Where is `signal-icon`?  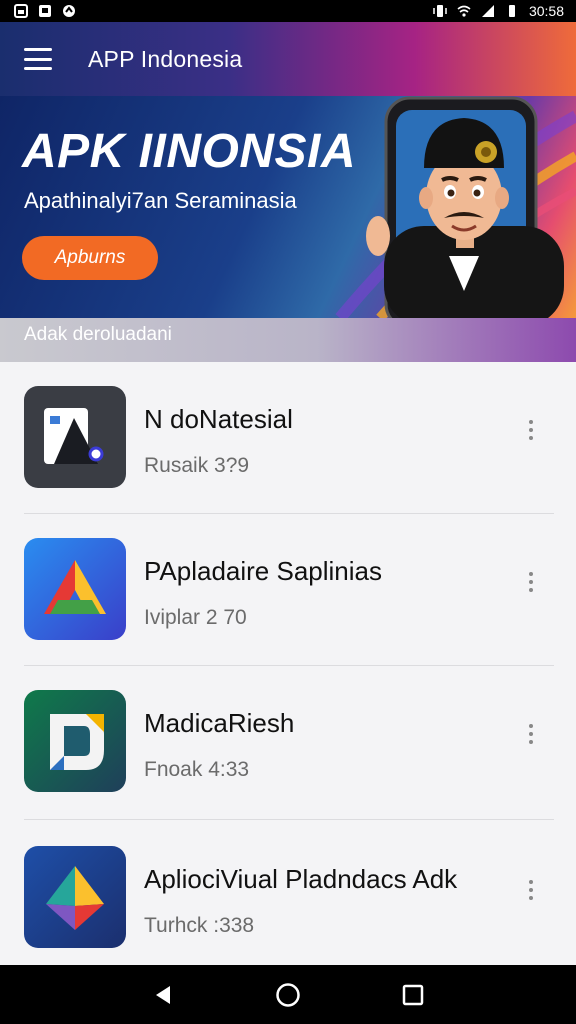
signal-icon is located at coordinates (487, 11).